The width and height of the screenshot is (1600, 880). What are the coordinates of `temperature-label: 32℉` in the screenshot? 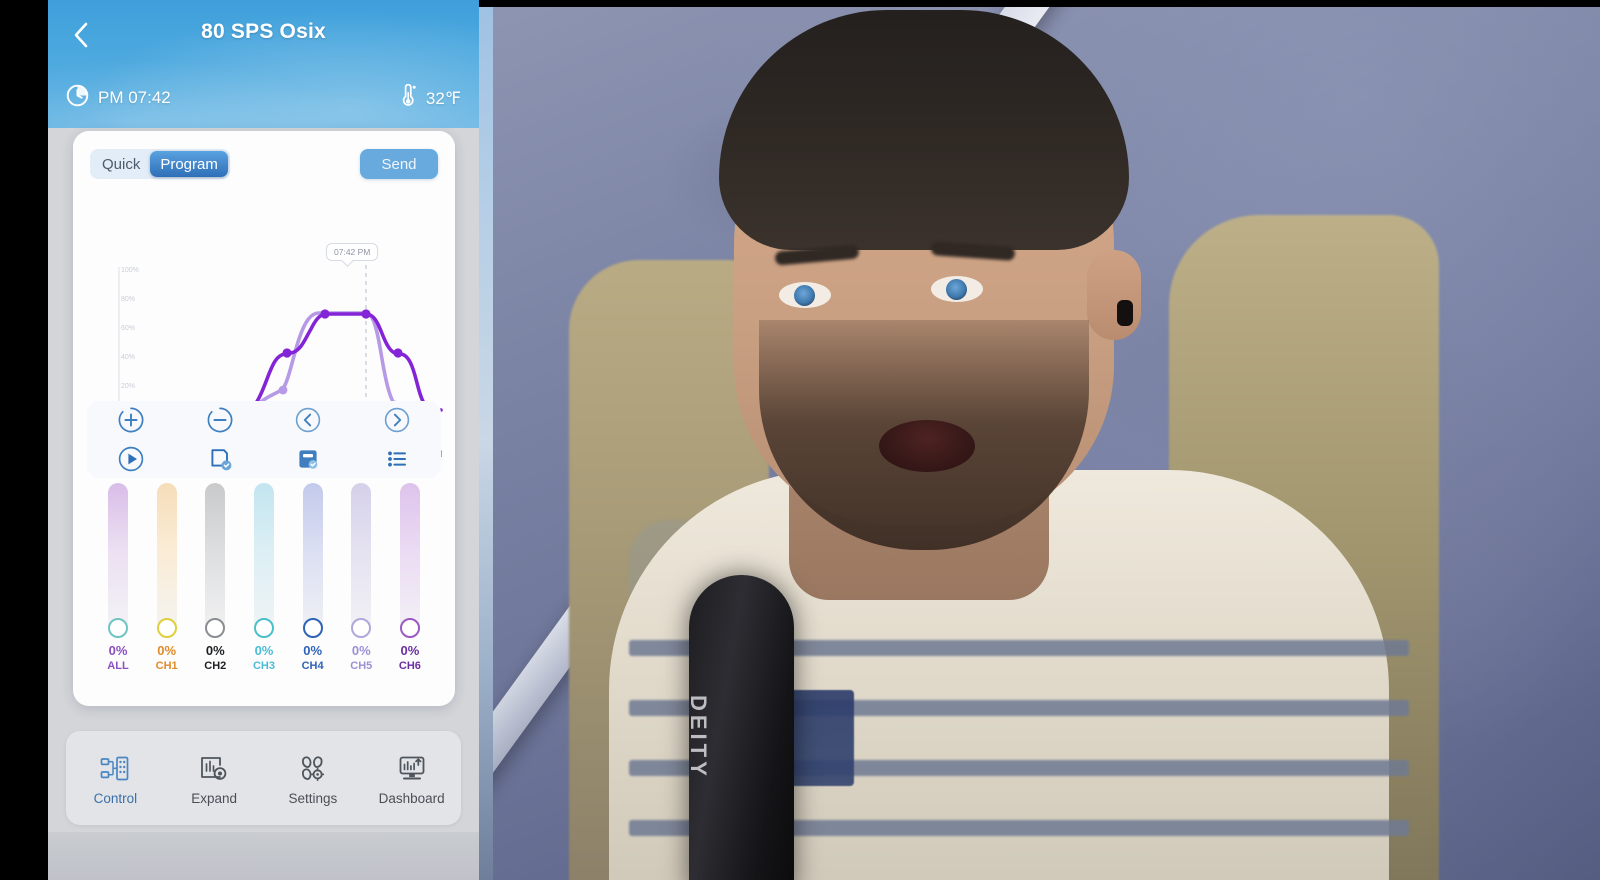 It's located at (443, 98).